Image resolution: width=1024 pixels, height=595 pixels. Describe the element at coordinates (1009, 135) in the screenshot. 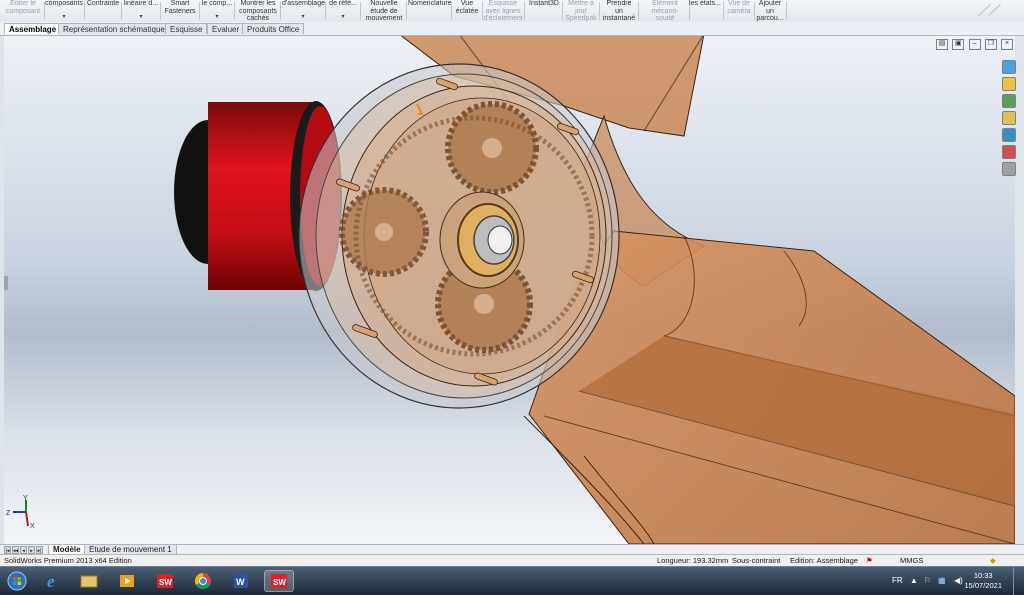

I see `appearances-icon` at that location.